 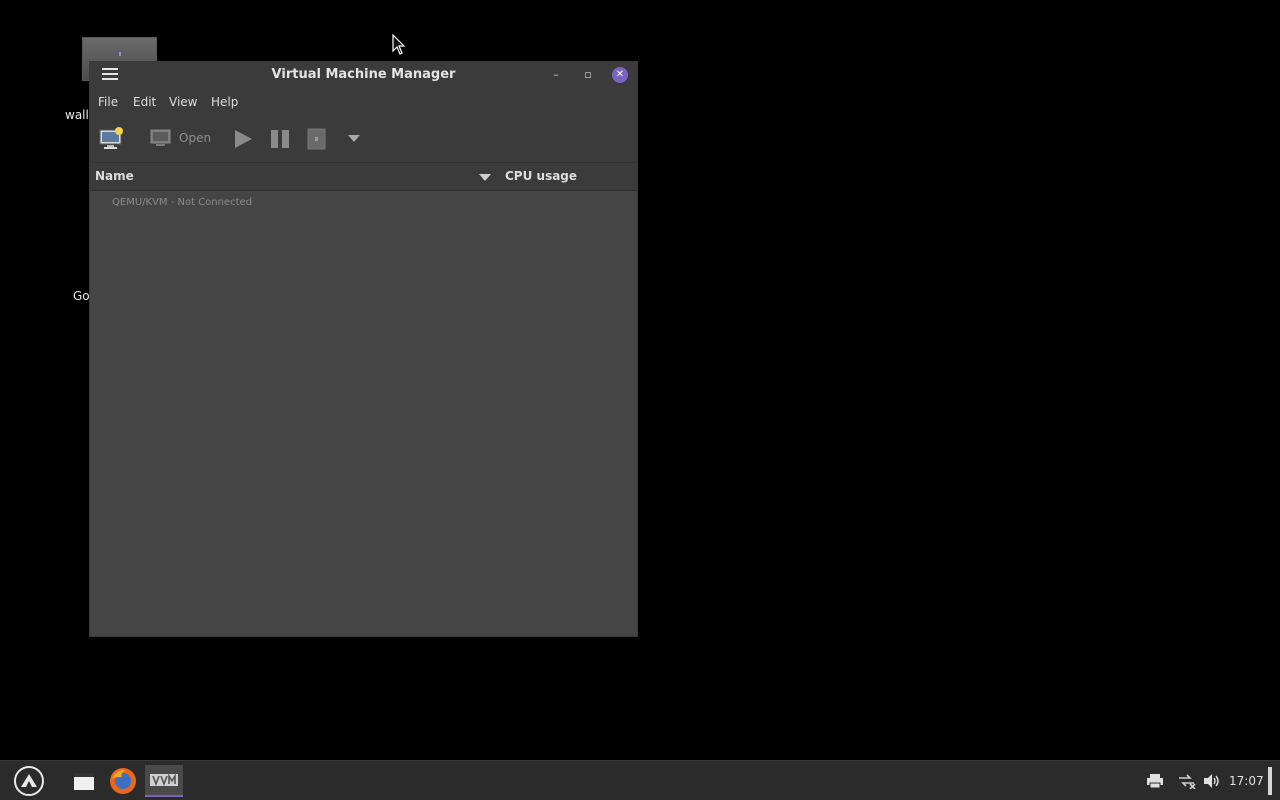 What do you see at coordinates (363, 204) in the screenshot?
I see `connection-row: QEMU/KVM - Not Connected` at bounding box center [363, 204].